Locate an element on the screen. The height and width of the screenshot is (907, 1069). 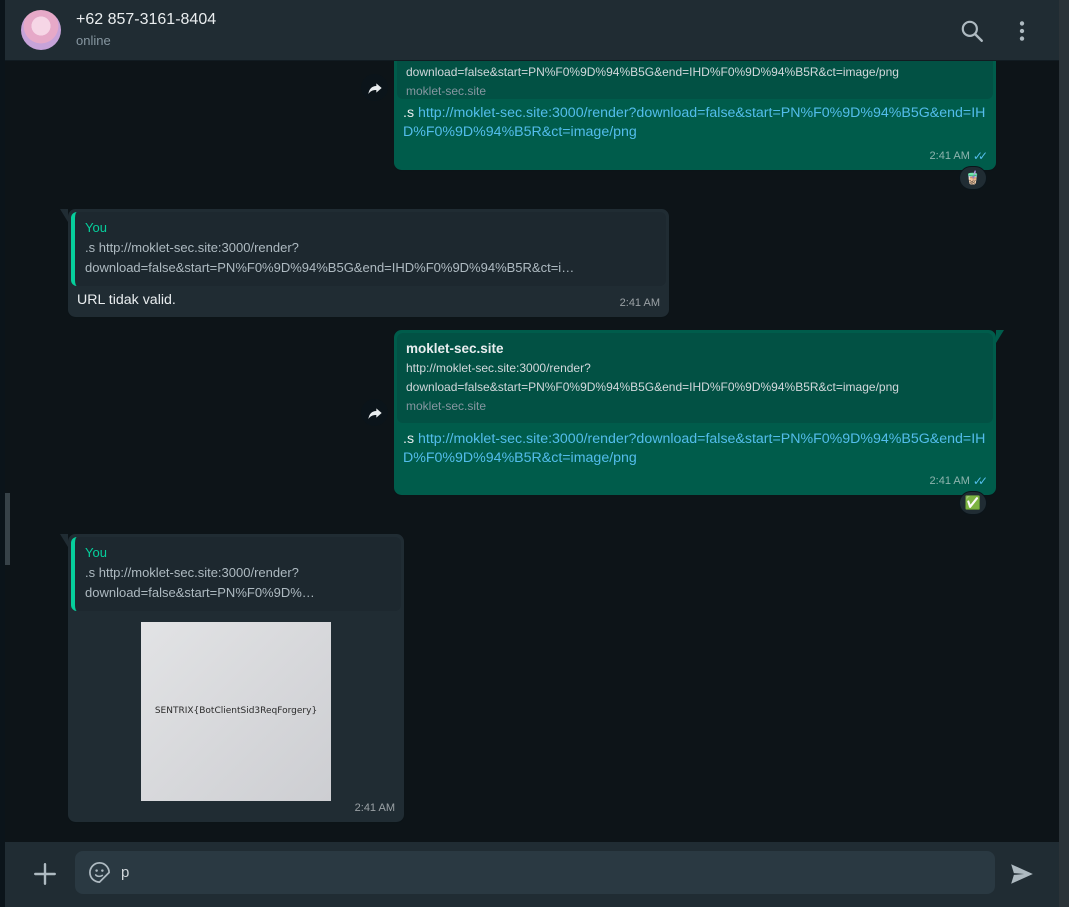
reaction-badge: 🧋 is located at coordinates (973, 178).